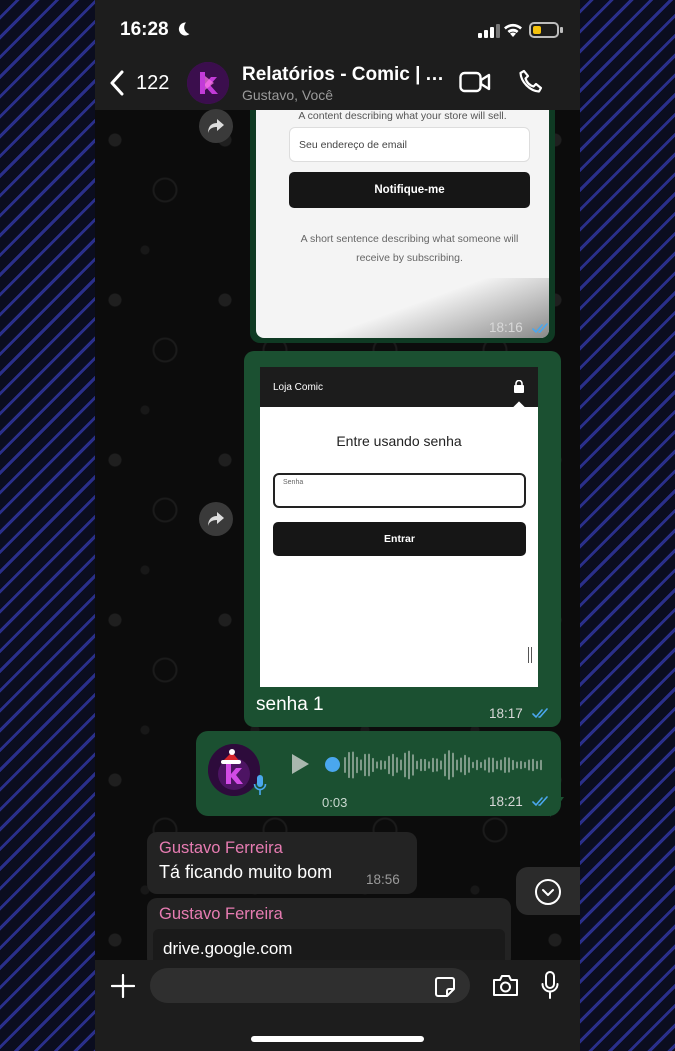 The width and height of the screenshot is (675, 1051). I want to click on camera-icon, so click(505, 985).